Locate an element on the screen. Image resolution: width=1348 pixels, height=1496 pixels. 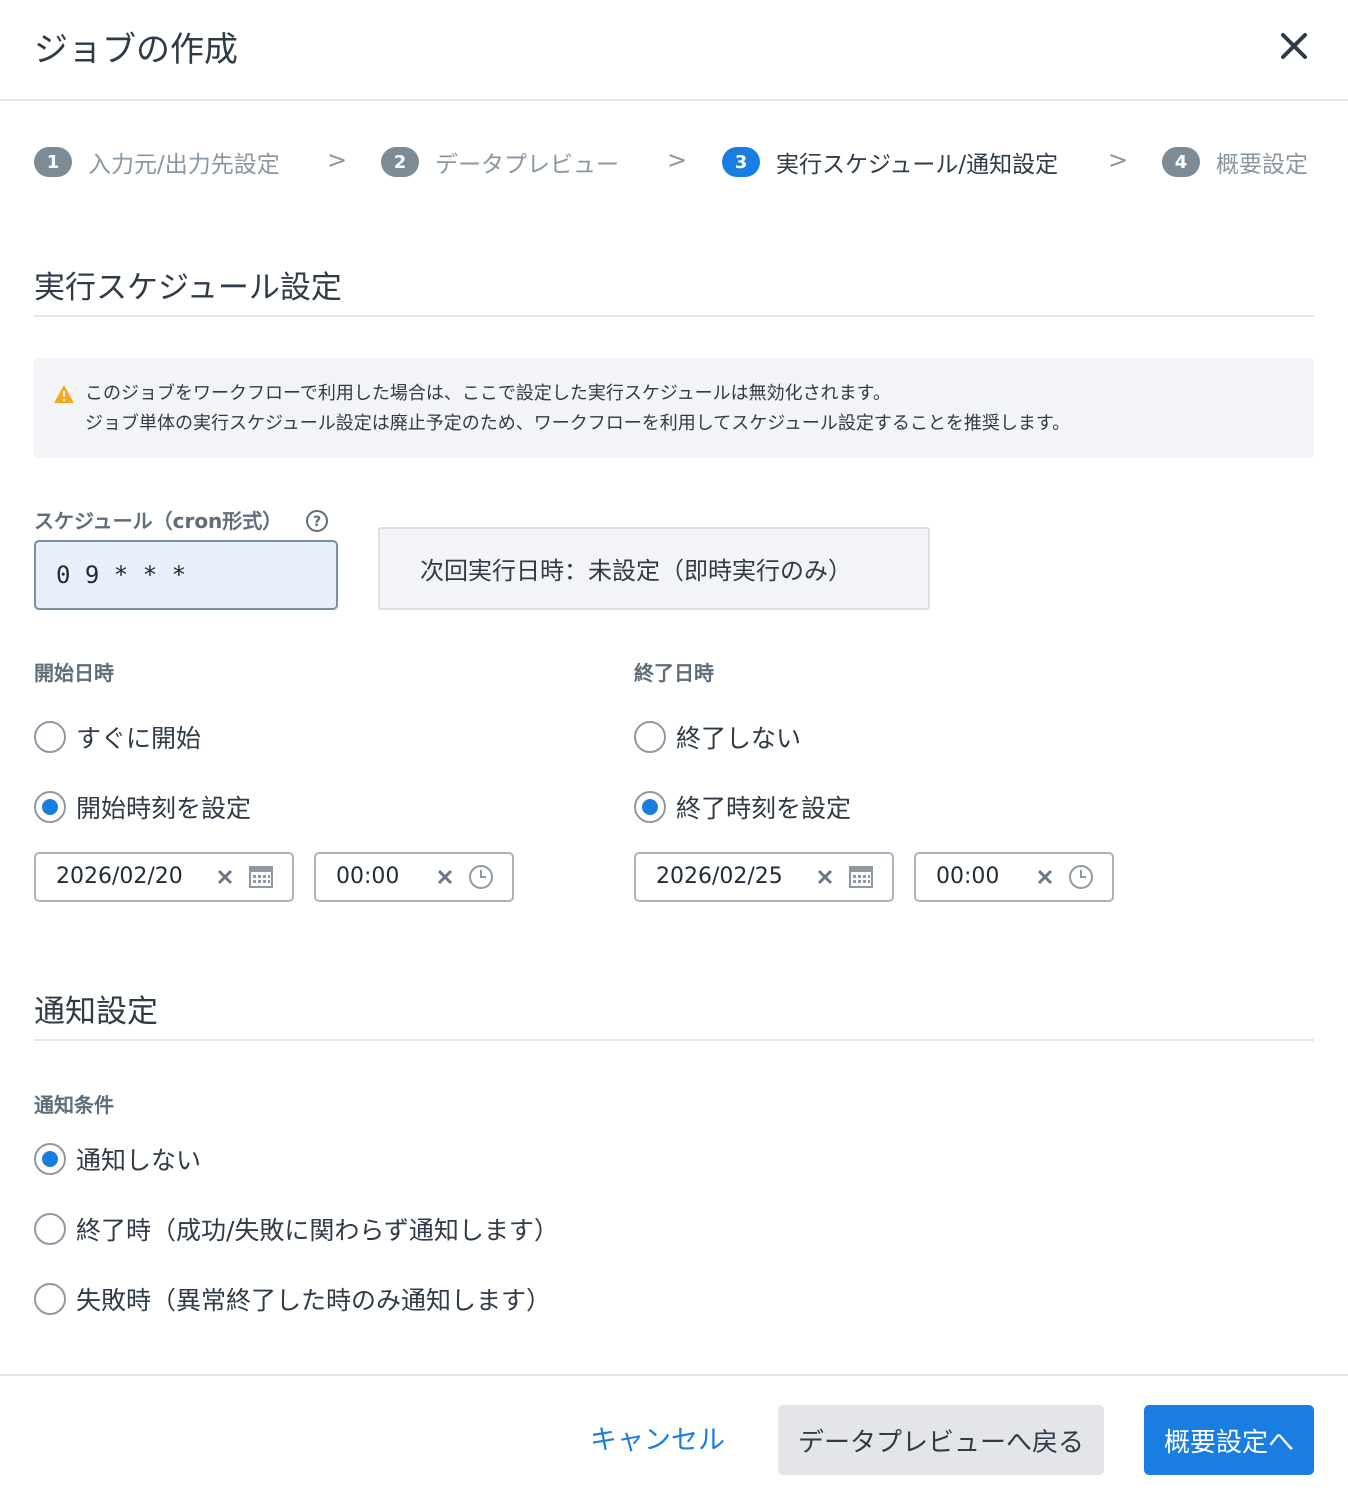
radio-start-set-time: 開始時刻を設定 is located at coordinates (142, 807).